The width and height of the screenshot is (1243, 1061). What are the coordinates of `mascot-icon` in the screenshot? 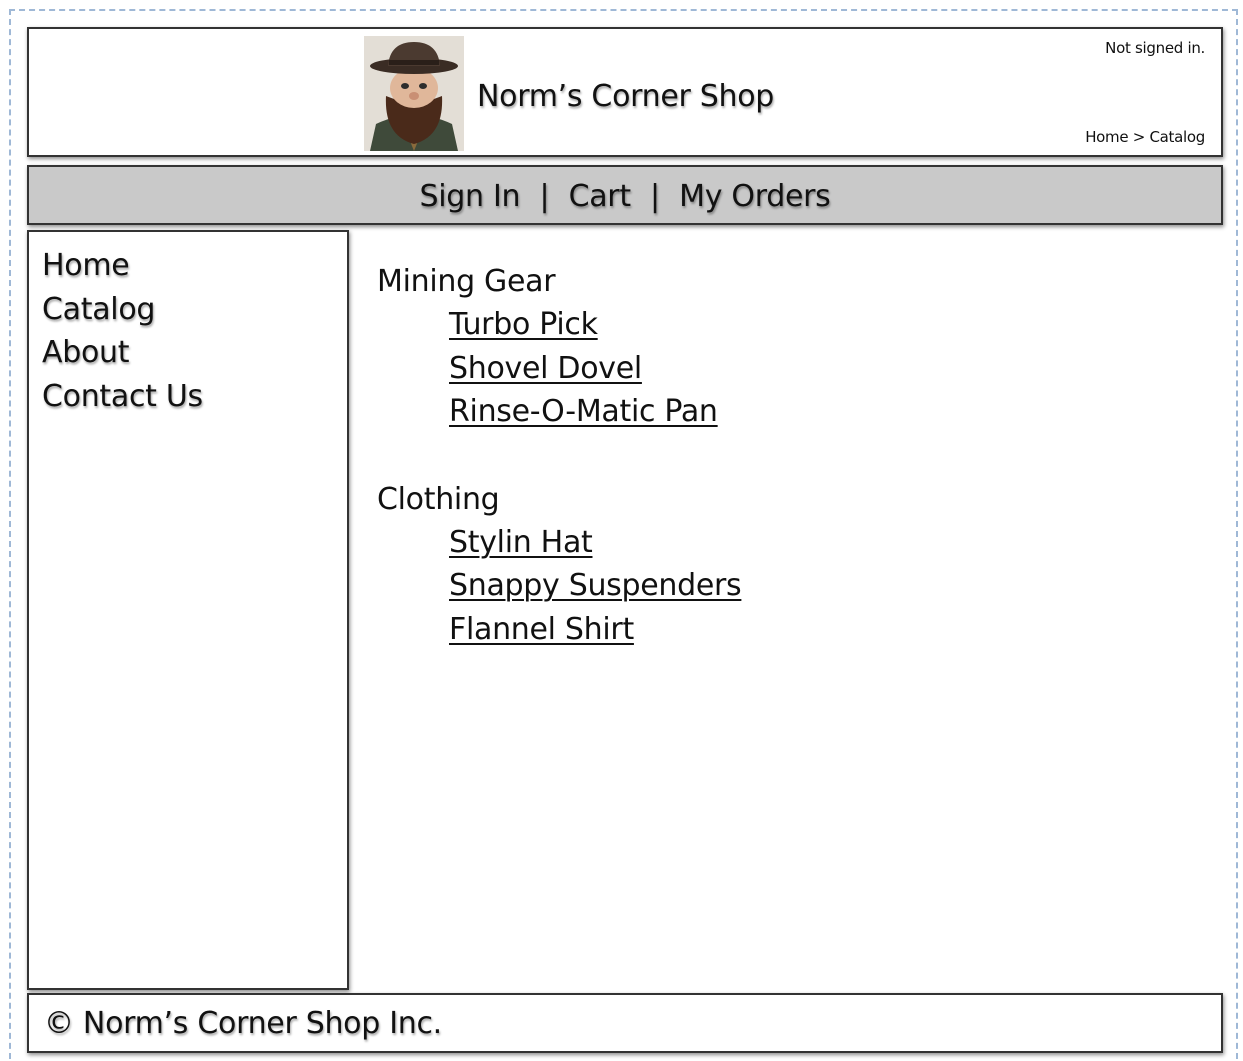 It's located at (414, 93).